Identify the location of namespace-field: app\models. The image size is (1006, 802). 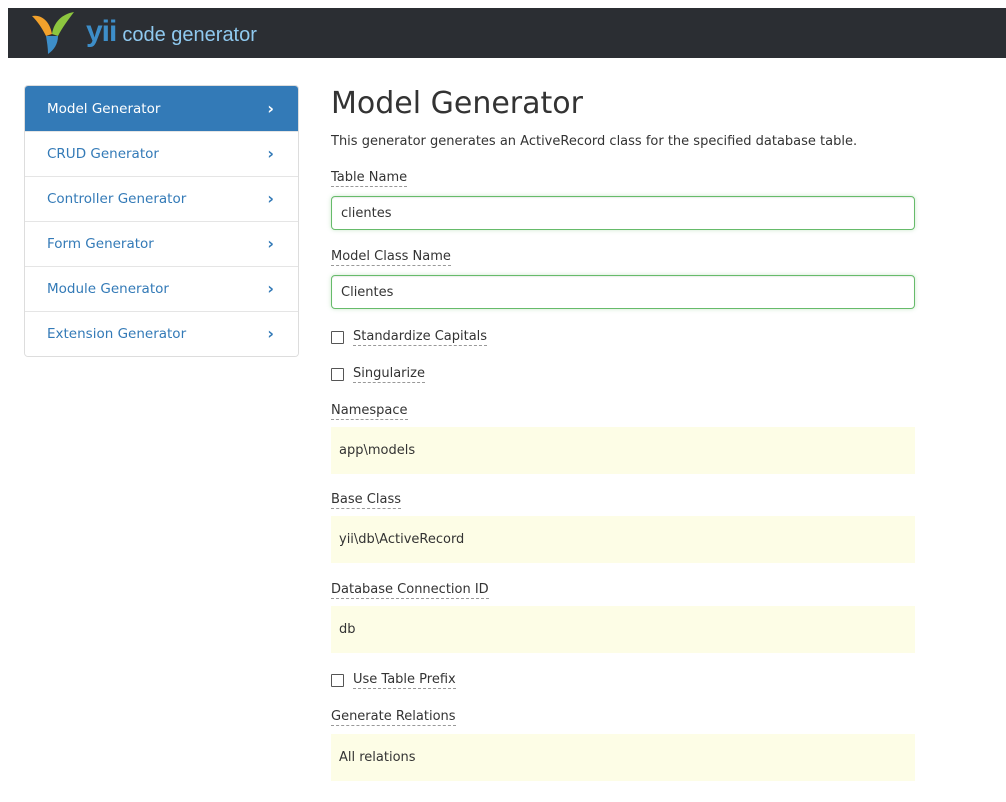
(623, 450).